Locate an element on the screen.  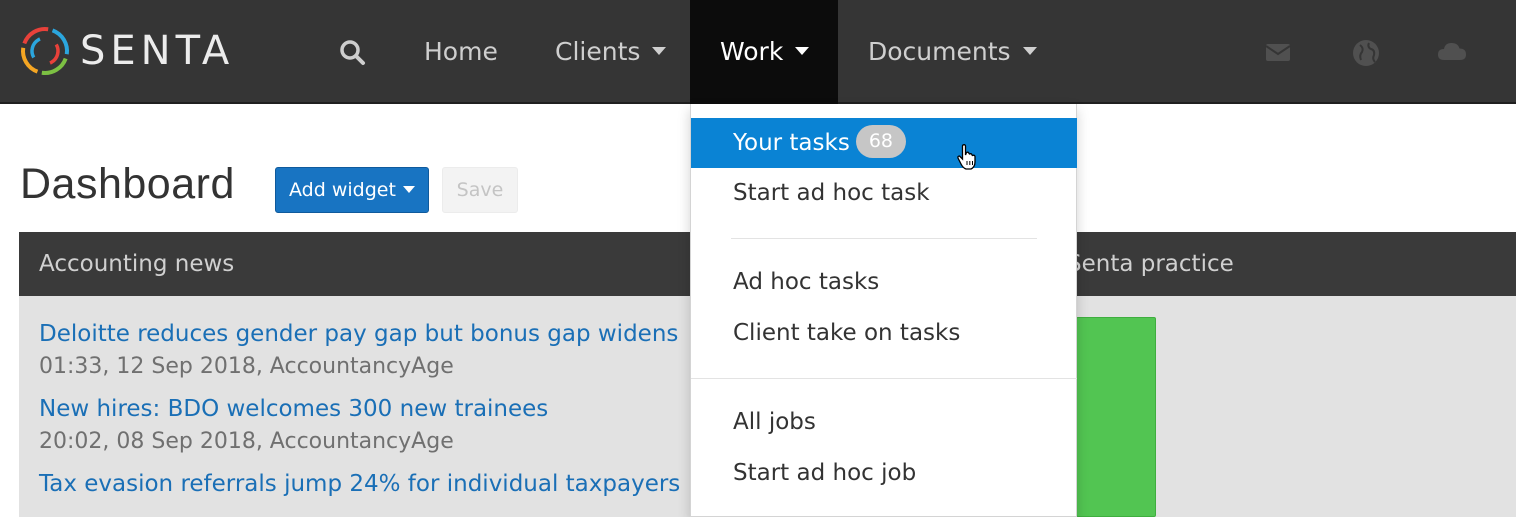
nav-work: Work is located at coordinates (764, 52).